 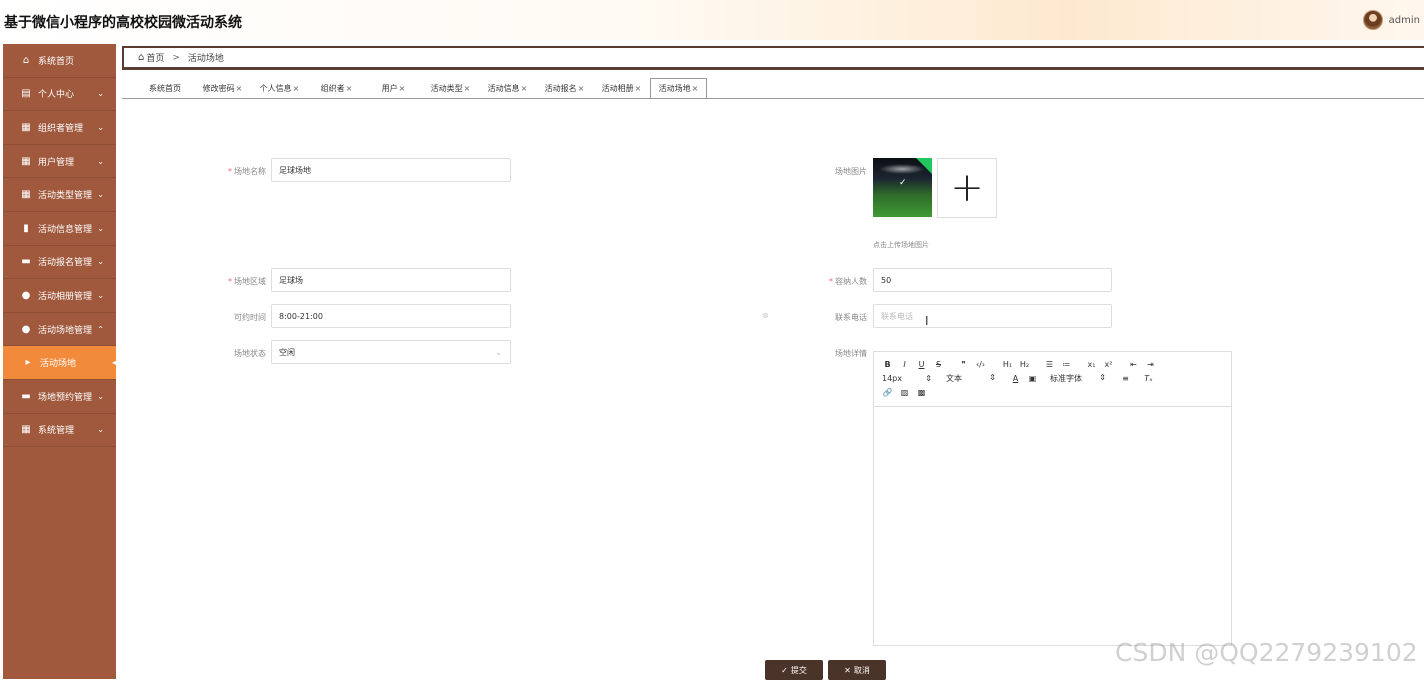 What do you see at coordinates (887, 364) in the screenshot?
I see `bold-icon: B` at bounding box center [887, 364].